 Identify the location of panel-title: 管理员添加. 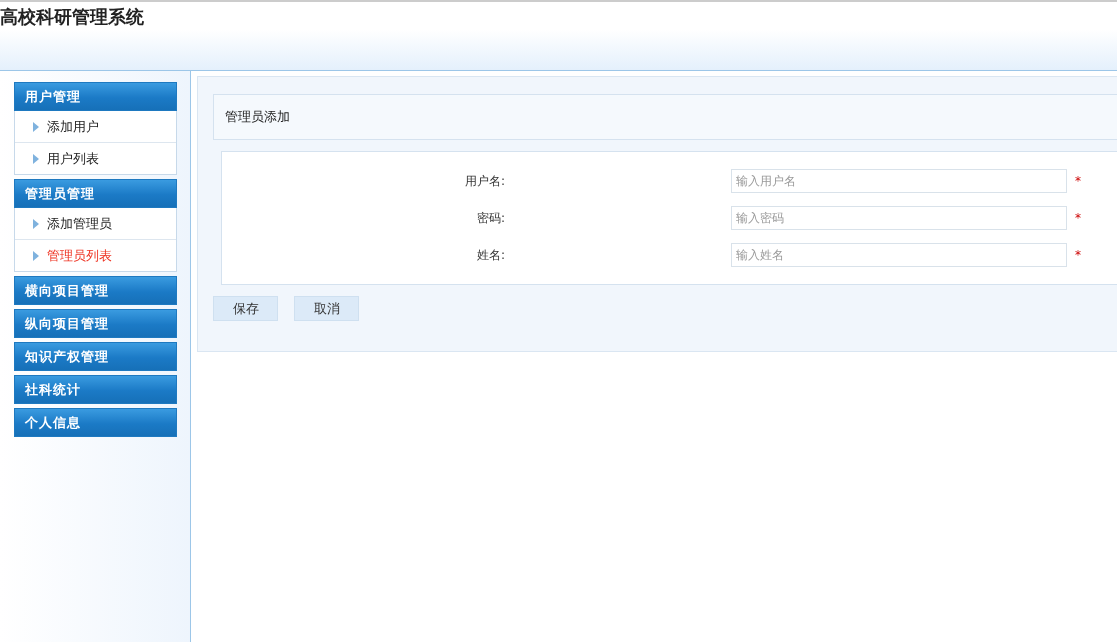
(257, 117).